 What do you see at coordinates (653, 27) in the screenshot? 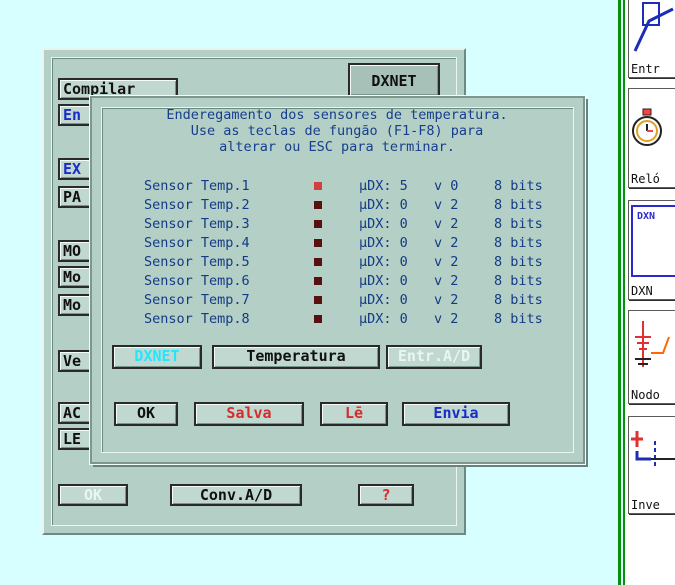
I see `input-block-icon` at bounding box center [653, 27].